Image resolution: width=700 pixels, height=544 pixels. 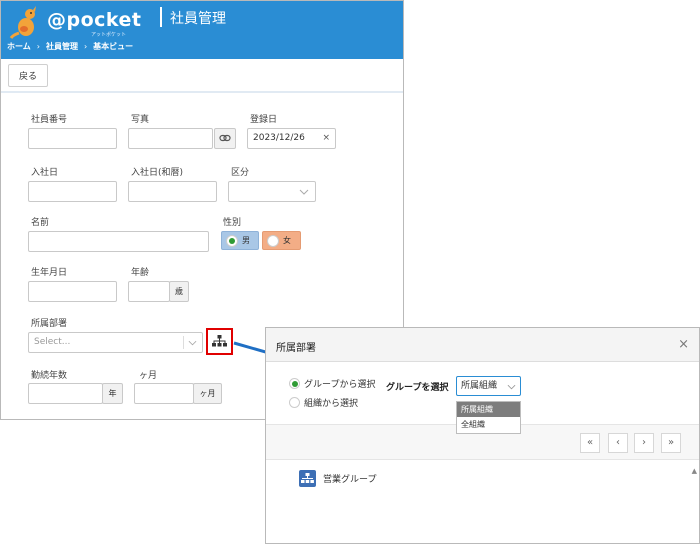 I want to click on birth-date-label: 生年月日, so click(x=49, y=273).